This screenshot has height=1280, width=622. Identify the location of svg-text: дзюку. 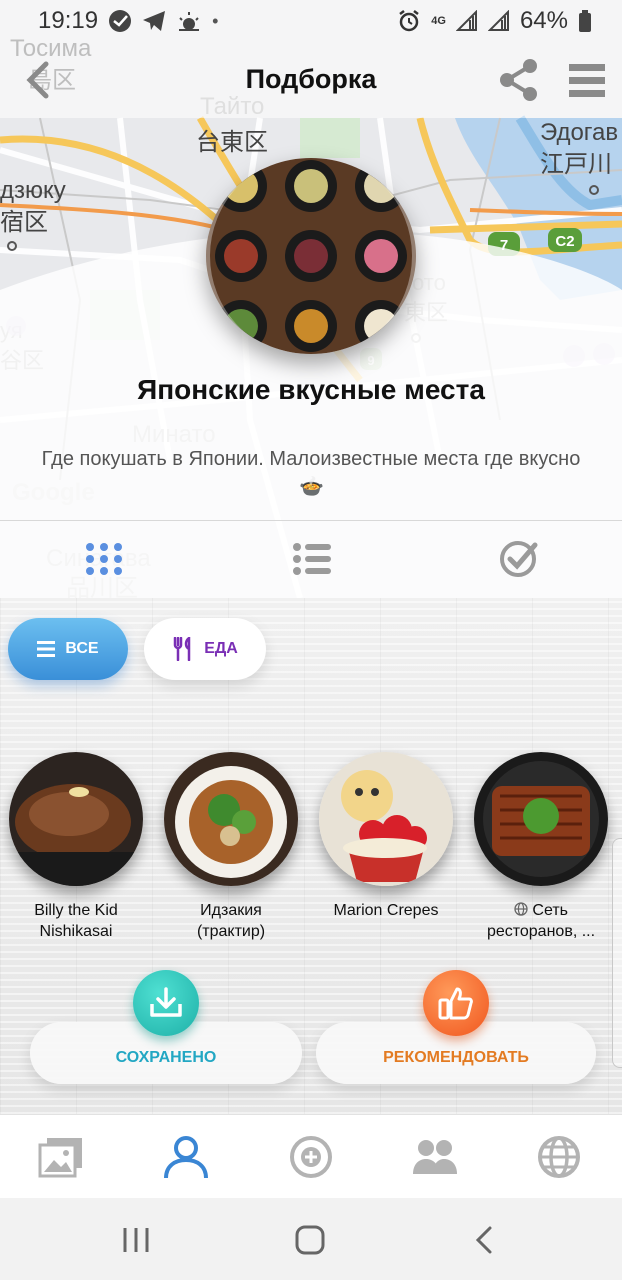
(33, 190).